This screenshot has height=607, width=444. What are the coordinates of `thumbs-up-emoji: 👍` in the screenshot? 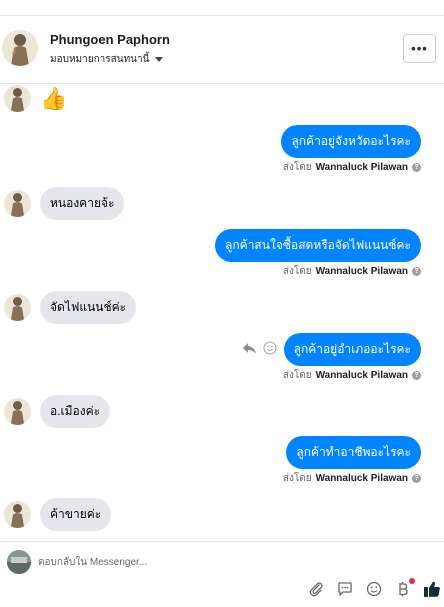 It's located at (53, 98).